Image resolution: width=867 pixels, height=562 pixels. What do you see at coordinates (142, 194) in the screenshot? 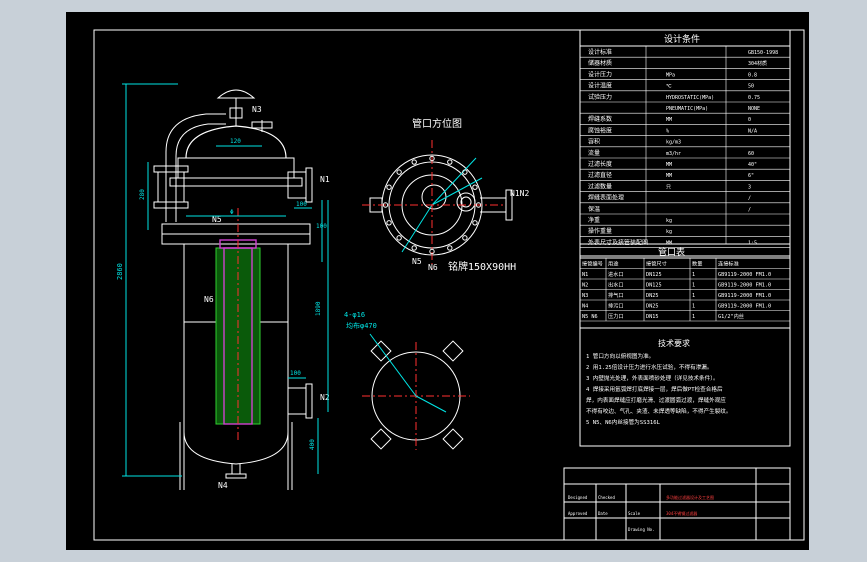
I see `dim-head: 280` at bounding box center [142, 194].